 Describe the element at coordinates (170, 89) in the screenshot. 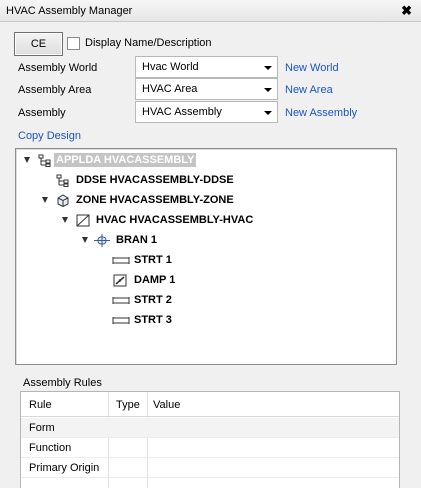

I see `assembly-area-value: HVAC Area` at that location.